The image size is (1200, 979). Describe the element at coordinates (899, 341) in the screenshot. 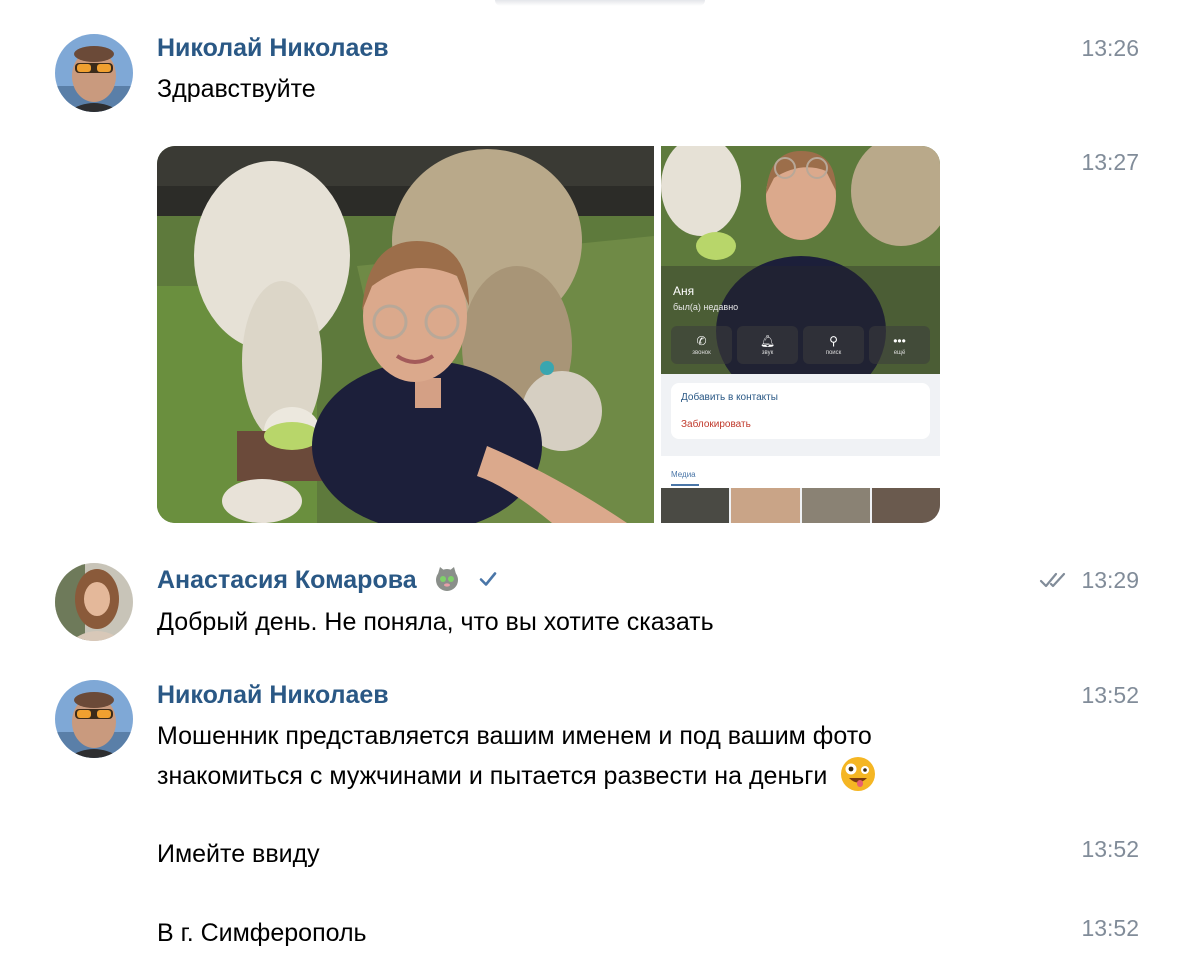

I see `more-icon: •••` at that location.